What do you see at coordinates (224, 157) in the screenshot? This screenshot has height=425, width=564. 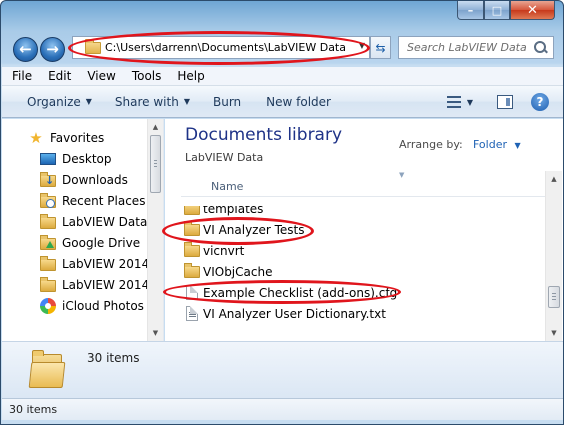 I see `library-subtitle: LabVIEW Data` at bounding box center [224, 157].